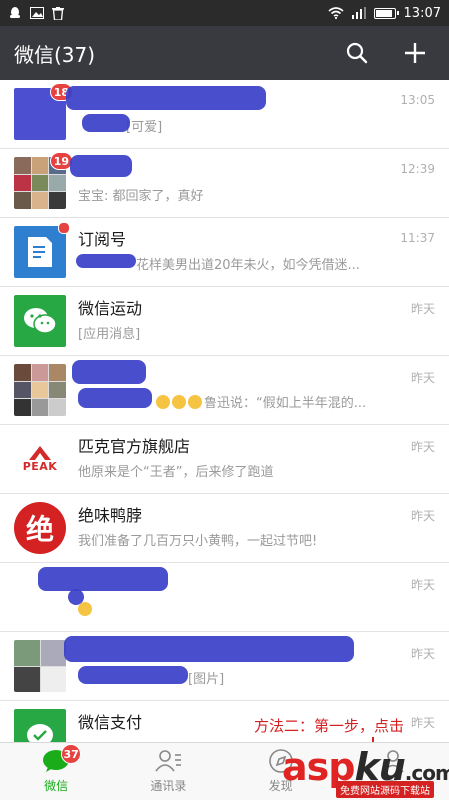 Image resolution: width=449 pixels, height=800 pixels. Describe the element at coordinates (224, 666) in the screenshot. I see `chat-item: [图片] 昨天` at that location.